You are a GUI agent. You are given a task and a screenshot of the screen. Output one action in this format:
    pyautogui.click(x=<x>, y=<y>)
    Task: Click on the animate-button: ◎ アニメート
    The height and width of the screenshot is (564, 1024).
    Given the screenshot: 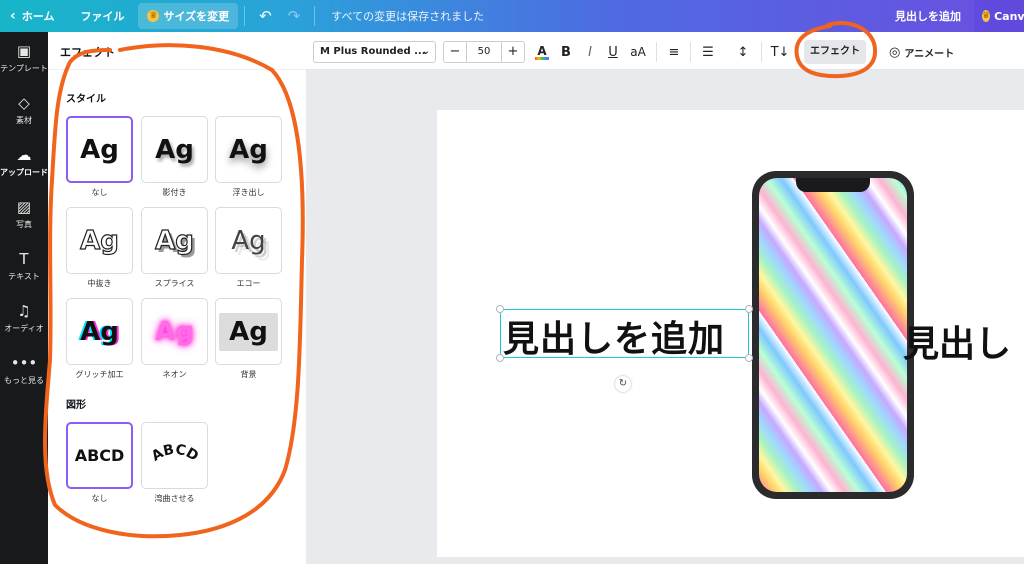 What is the action you would take?
    pyautogui.click(x=921, y=52)
    